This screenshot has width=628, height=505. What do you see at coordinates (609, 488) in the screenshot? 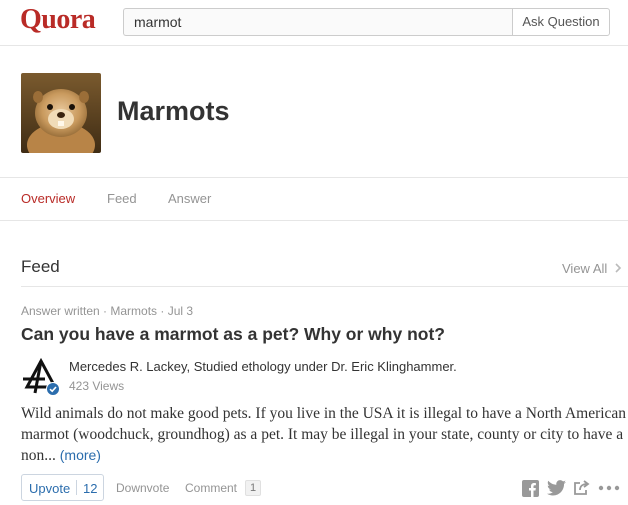
I see `more-options-icon` at bounding box center [609, 488].